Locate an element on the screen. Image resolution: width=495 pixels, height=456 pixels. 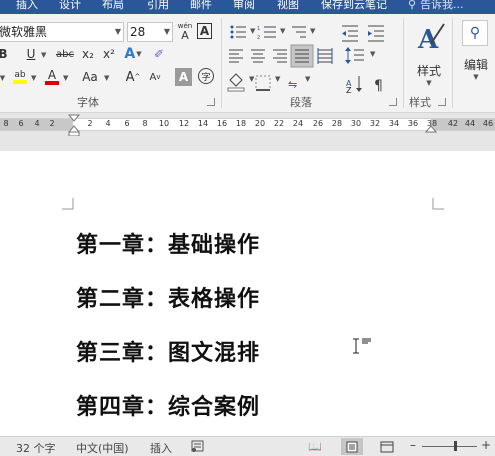
sort-icon: AZ is located at coordinates (354, 85).